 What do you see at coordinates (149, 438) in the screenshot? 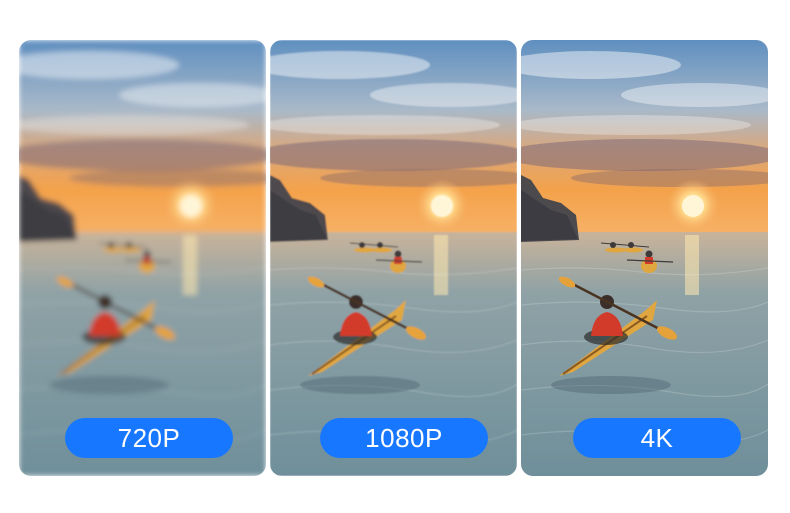
I see `resolution-badge-720p: 720P` at bounding box center [149, 438].